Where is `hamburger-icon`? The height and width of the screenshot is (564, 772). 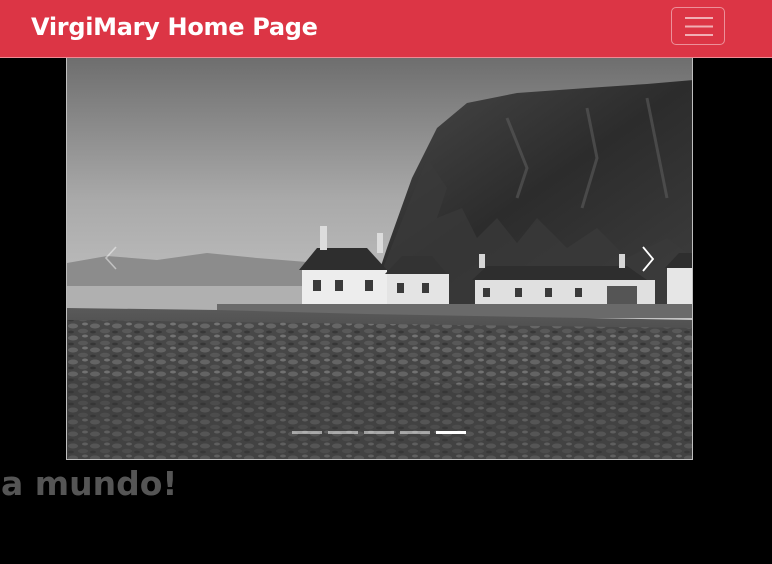 hamburger-icon is located at coordinates (699, 26).